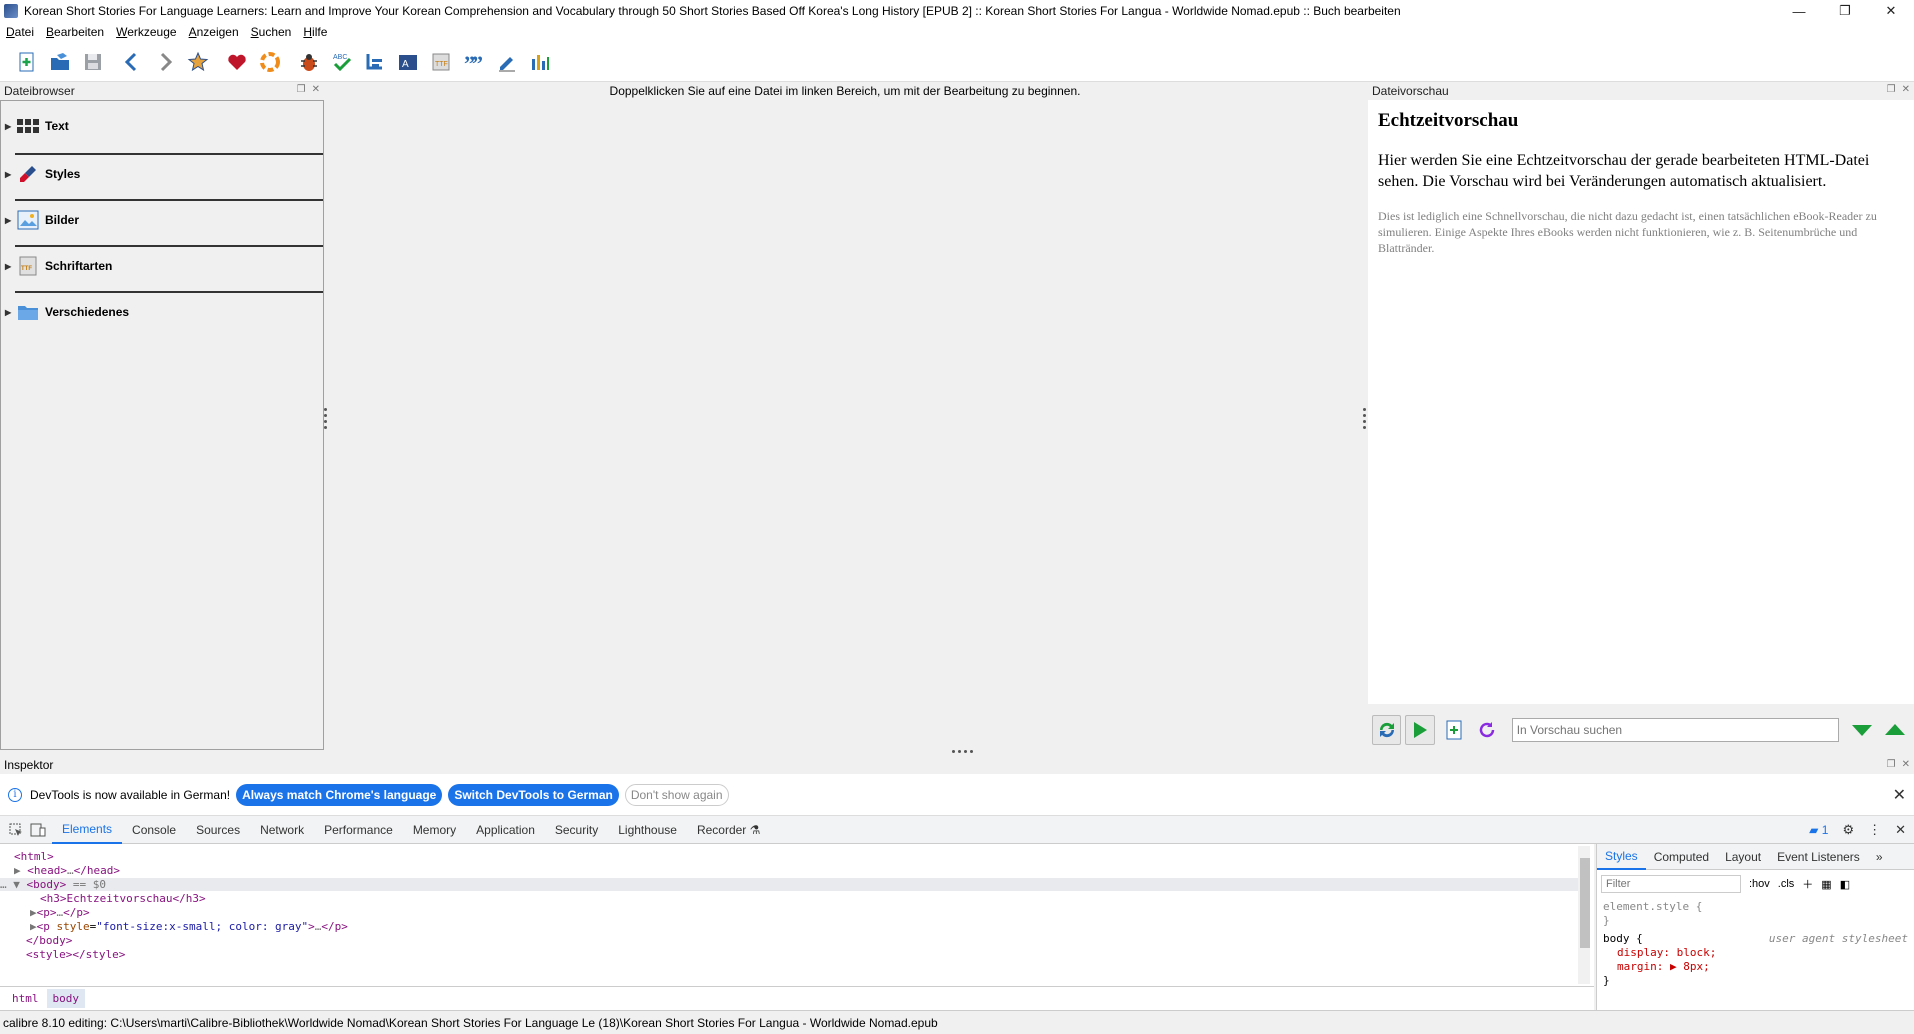  What do you see at coordinates (576, 830) in the screenshot?
I see `tab-security: Security` at bounding box center [576, 830].